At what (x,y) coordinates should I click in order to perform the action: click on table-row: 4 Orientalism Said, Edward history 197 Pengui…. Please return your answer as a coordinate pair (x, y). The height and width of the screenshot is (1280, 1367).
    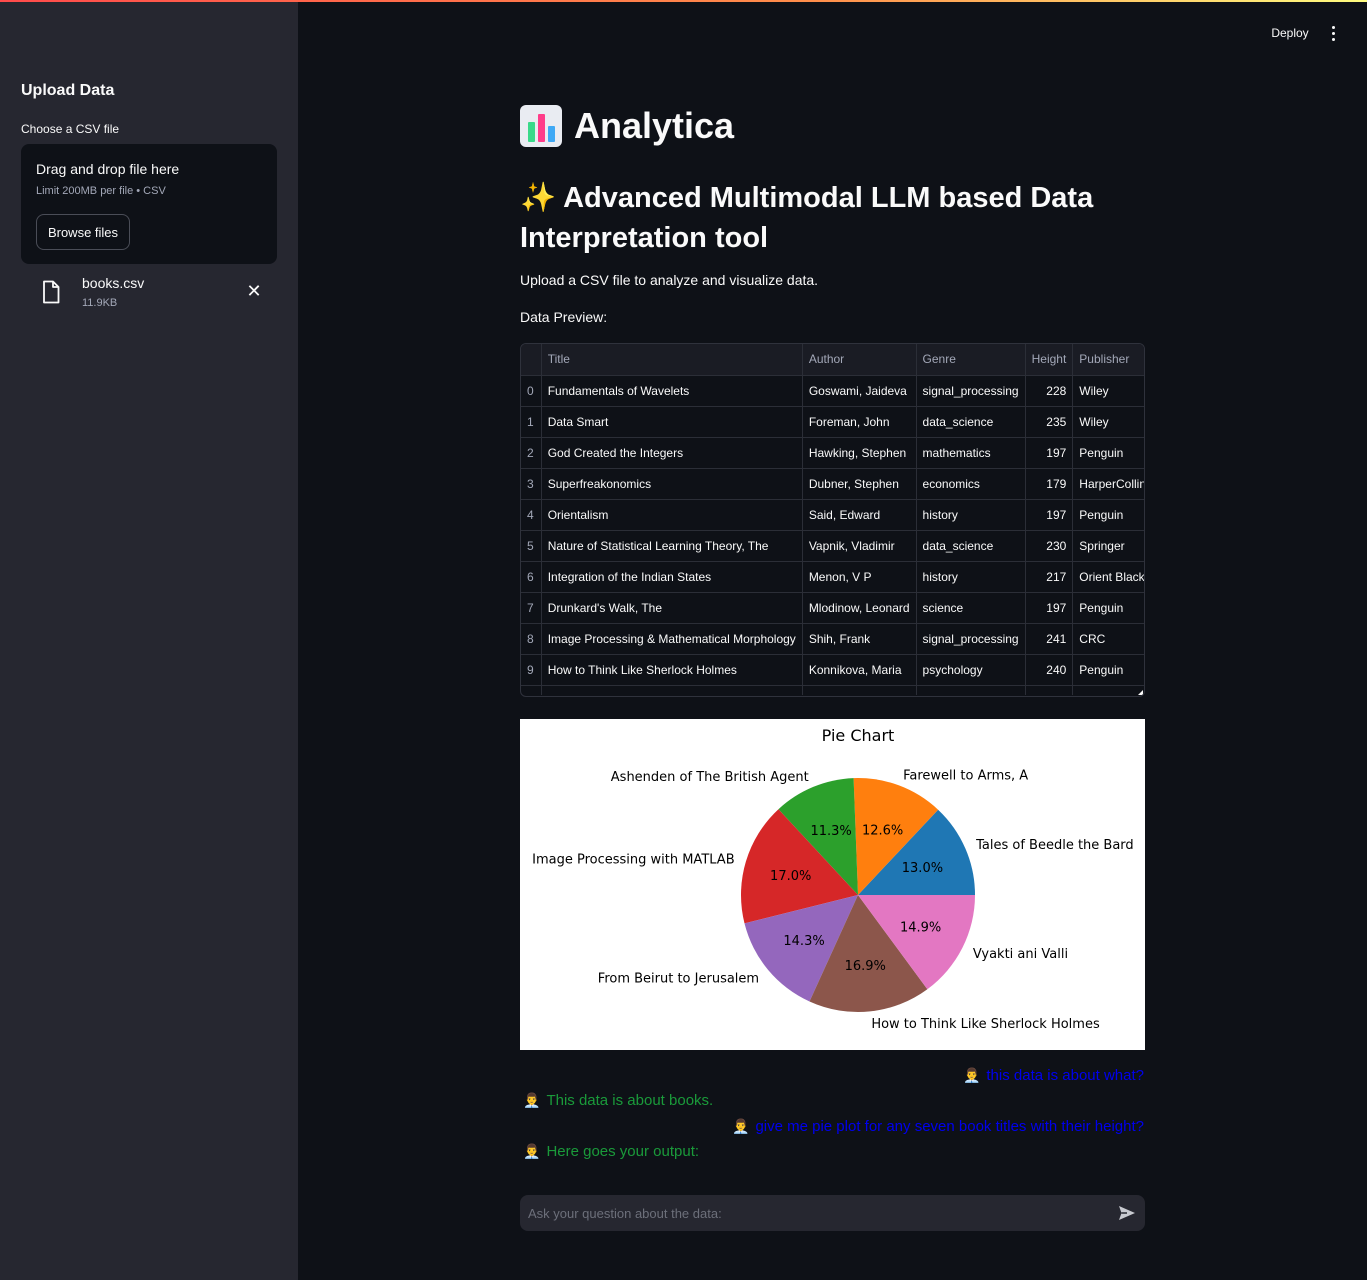
    Looking at the image, I should click on (832, 515).